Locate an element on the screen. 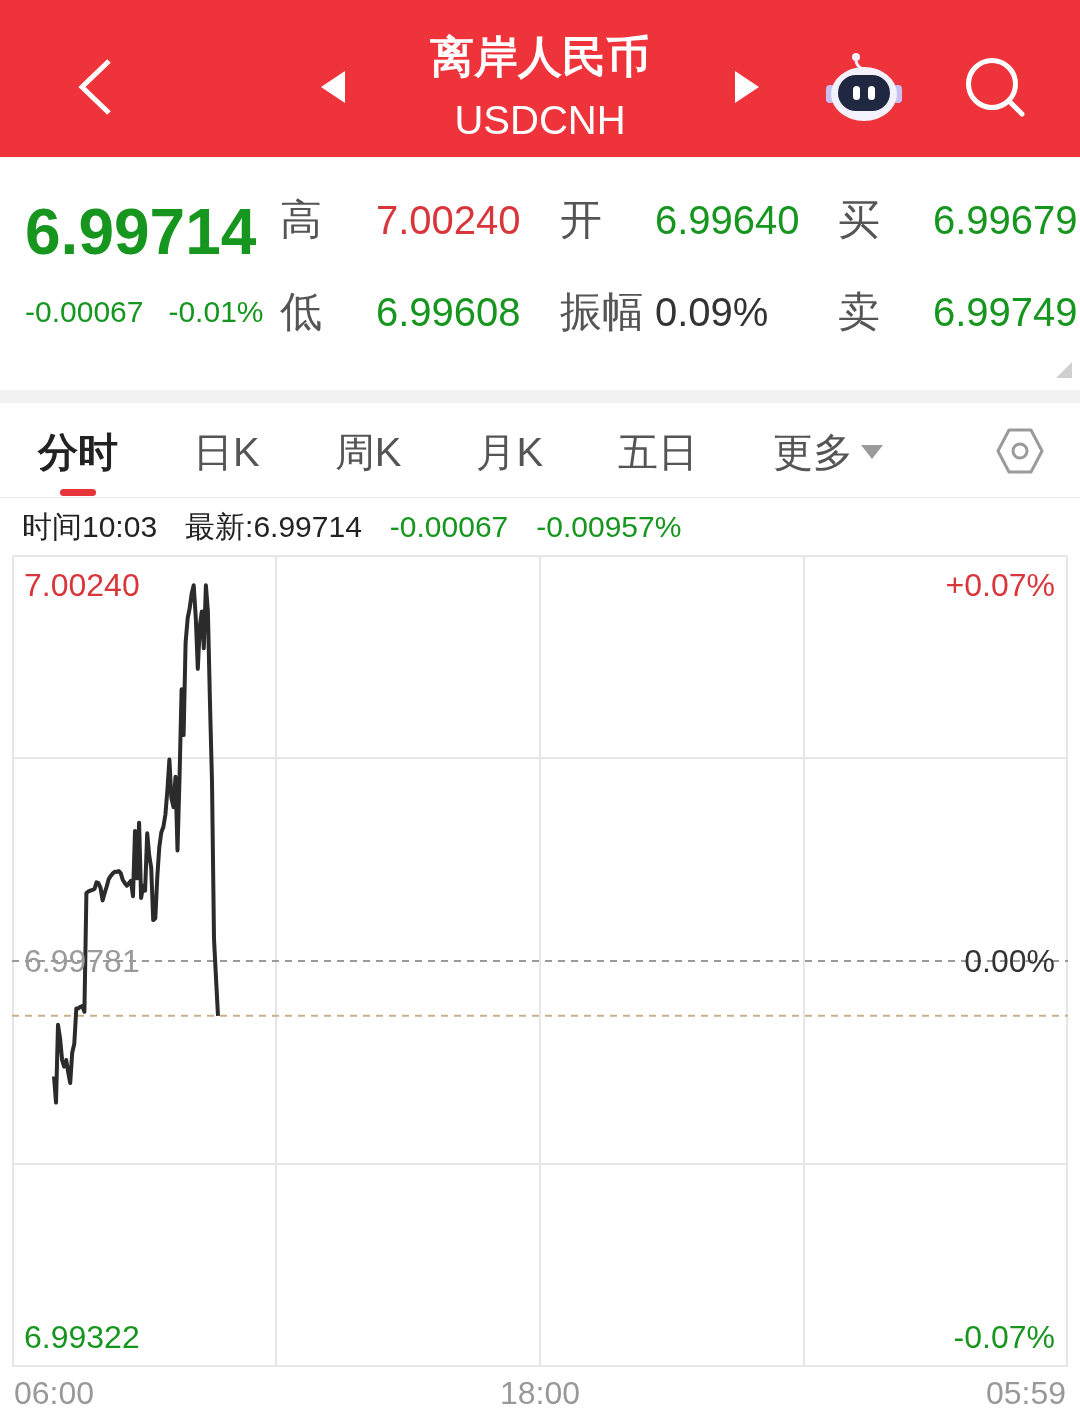 The image size is (1080, 1416). field-label: 振幅 is located at coordinates (602, 312).